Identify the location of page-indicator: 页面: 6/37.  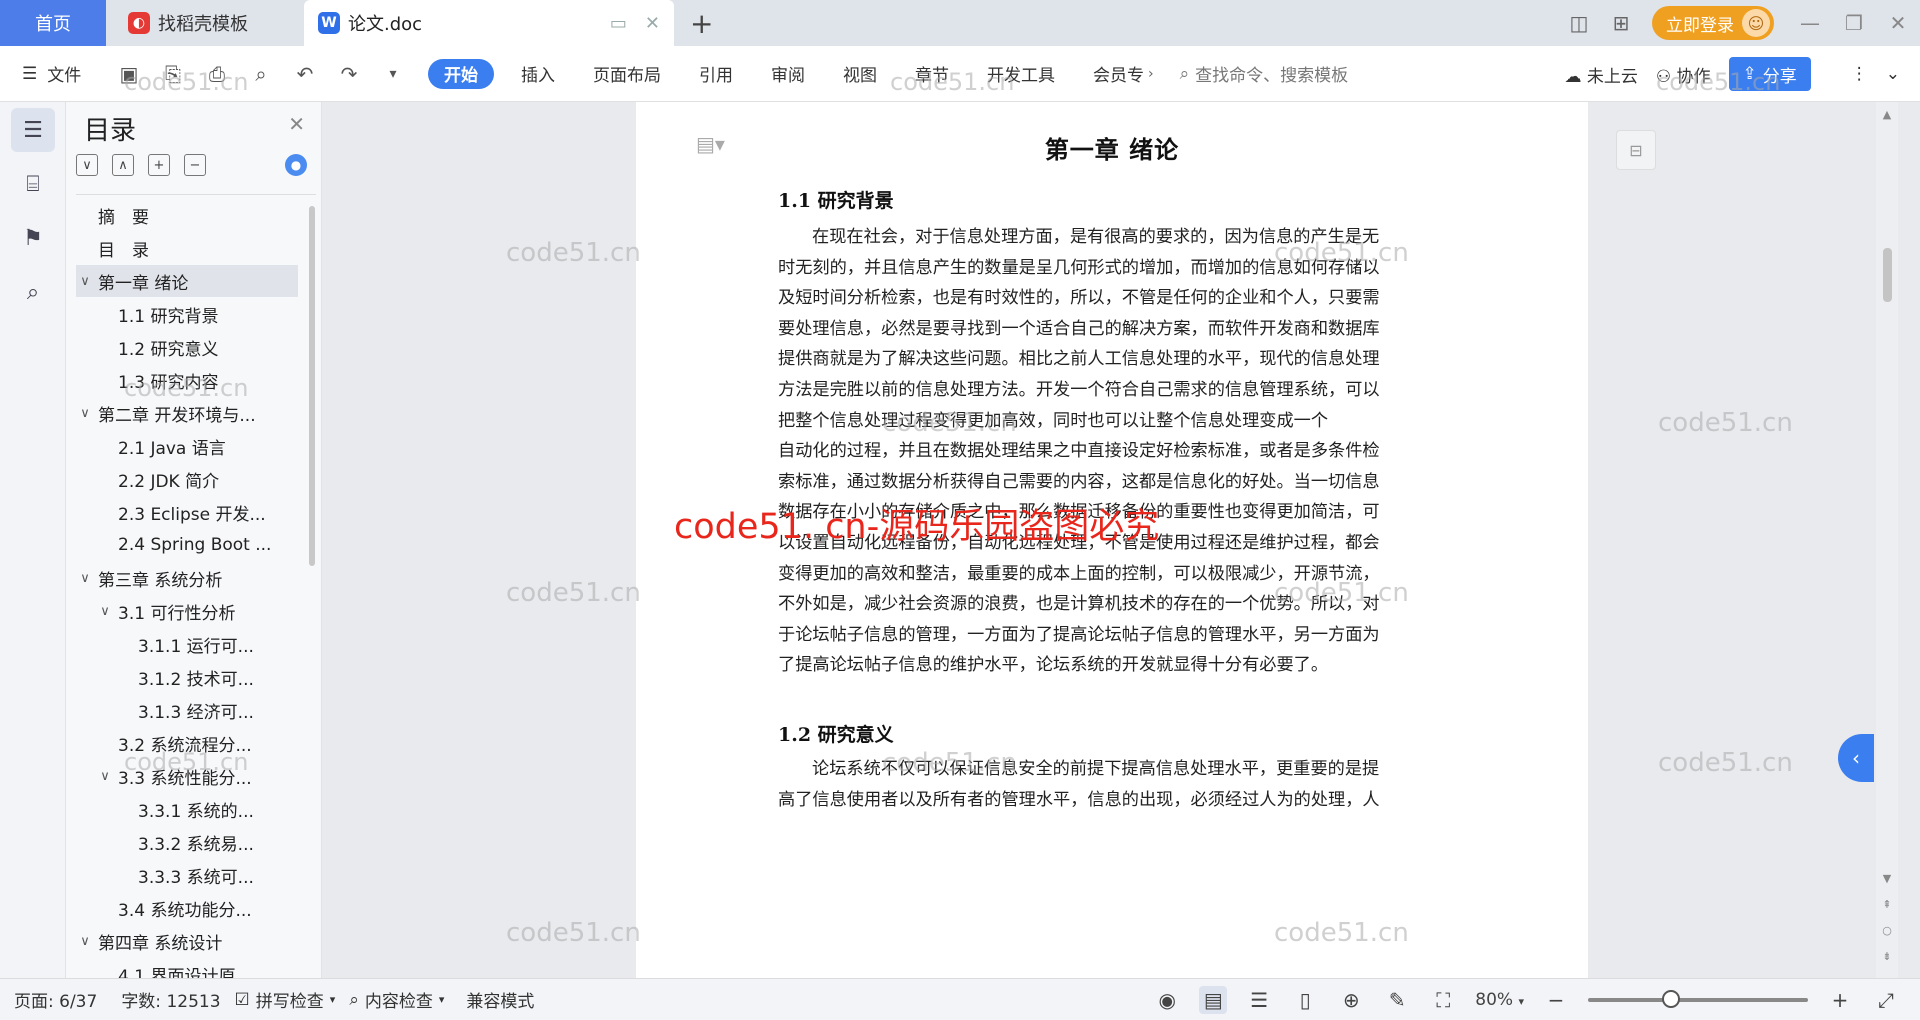
(48, 999).